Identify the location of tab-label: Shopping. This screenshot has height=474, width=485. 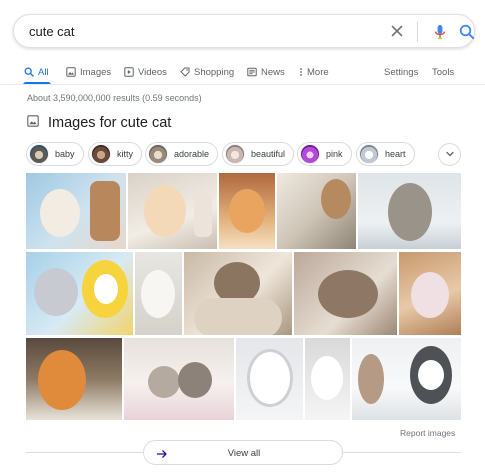
(214, 72).